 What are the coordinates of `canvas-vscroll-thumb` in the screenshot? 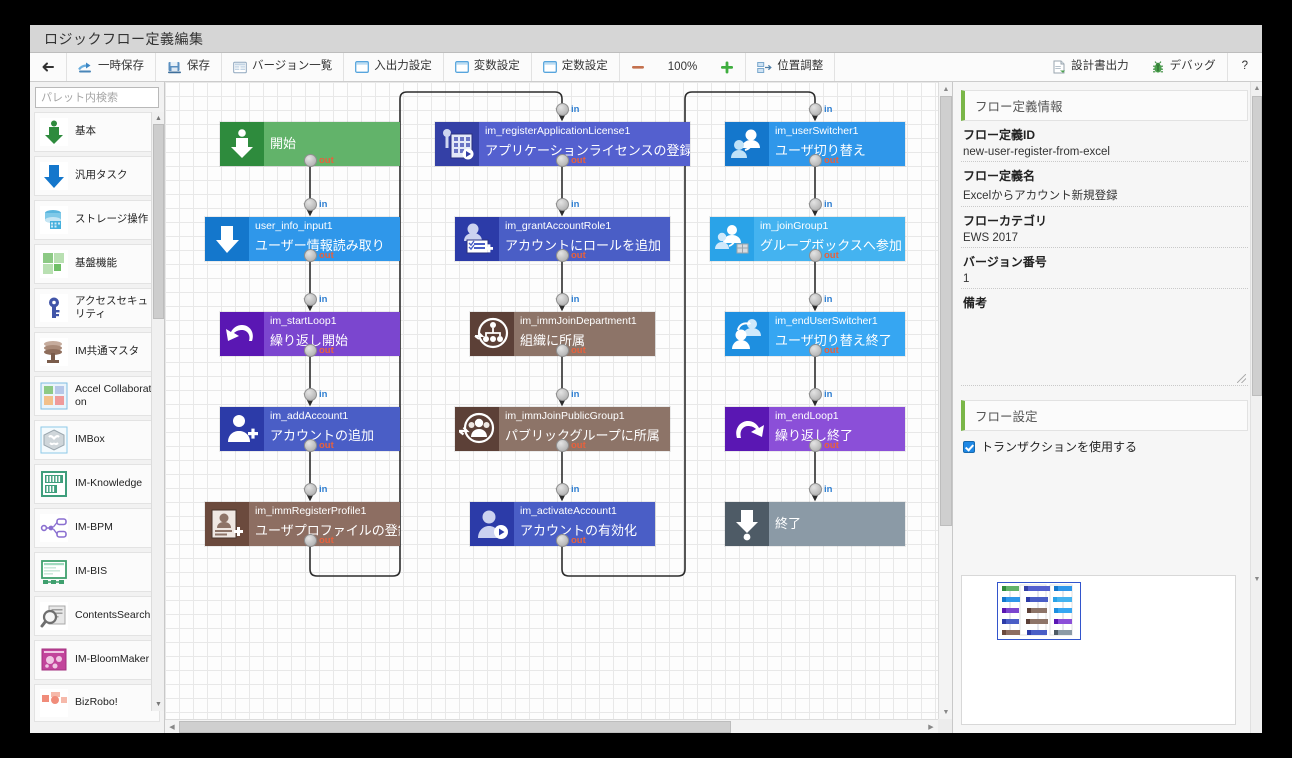 It's located at (946, 311).